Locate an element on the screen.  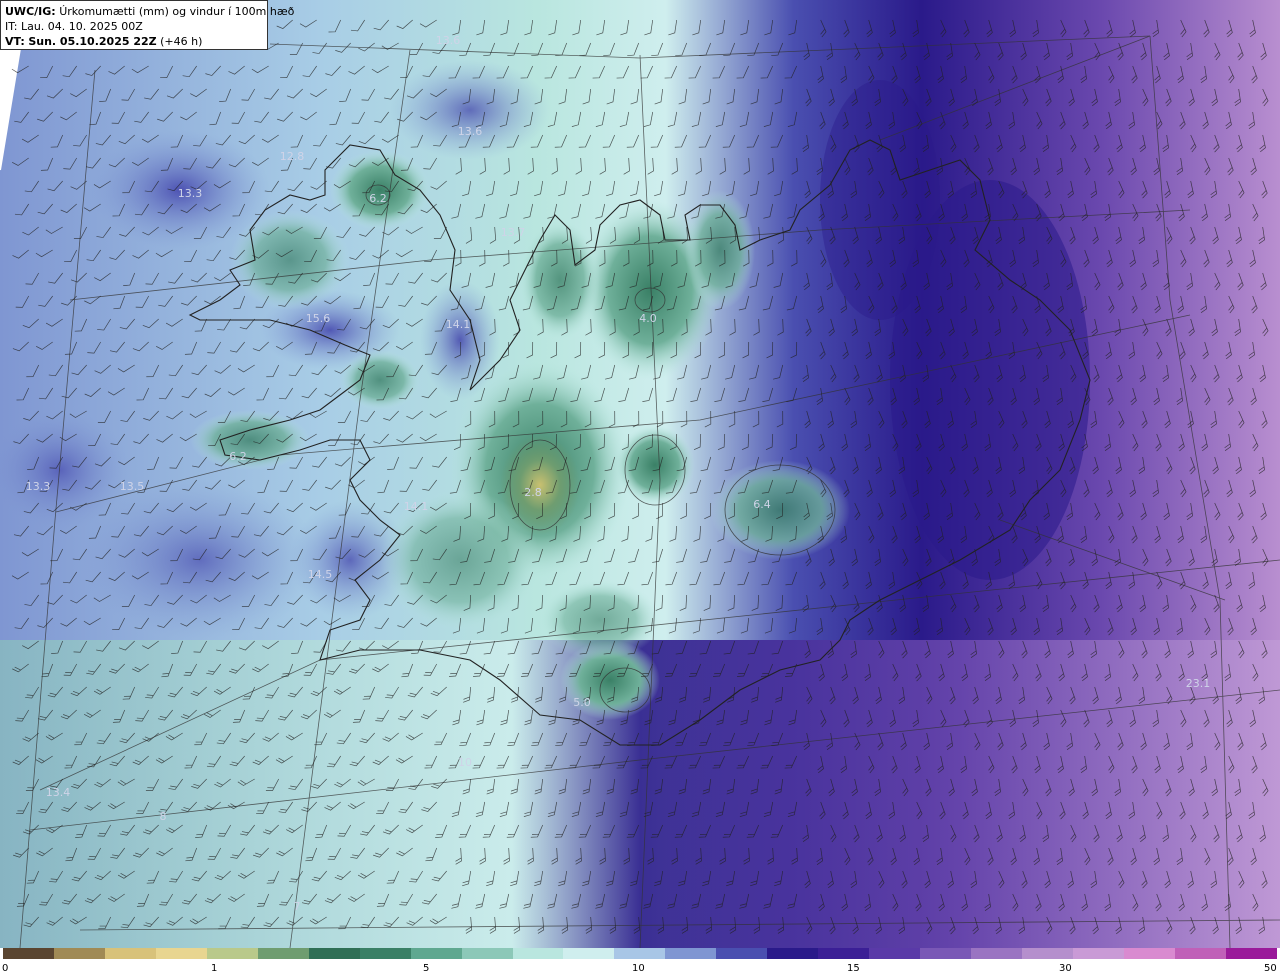
title-description: Úrkomumætti (mm) og vindur í 100m hæð is located at coordinates (177, 11).